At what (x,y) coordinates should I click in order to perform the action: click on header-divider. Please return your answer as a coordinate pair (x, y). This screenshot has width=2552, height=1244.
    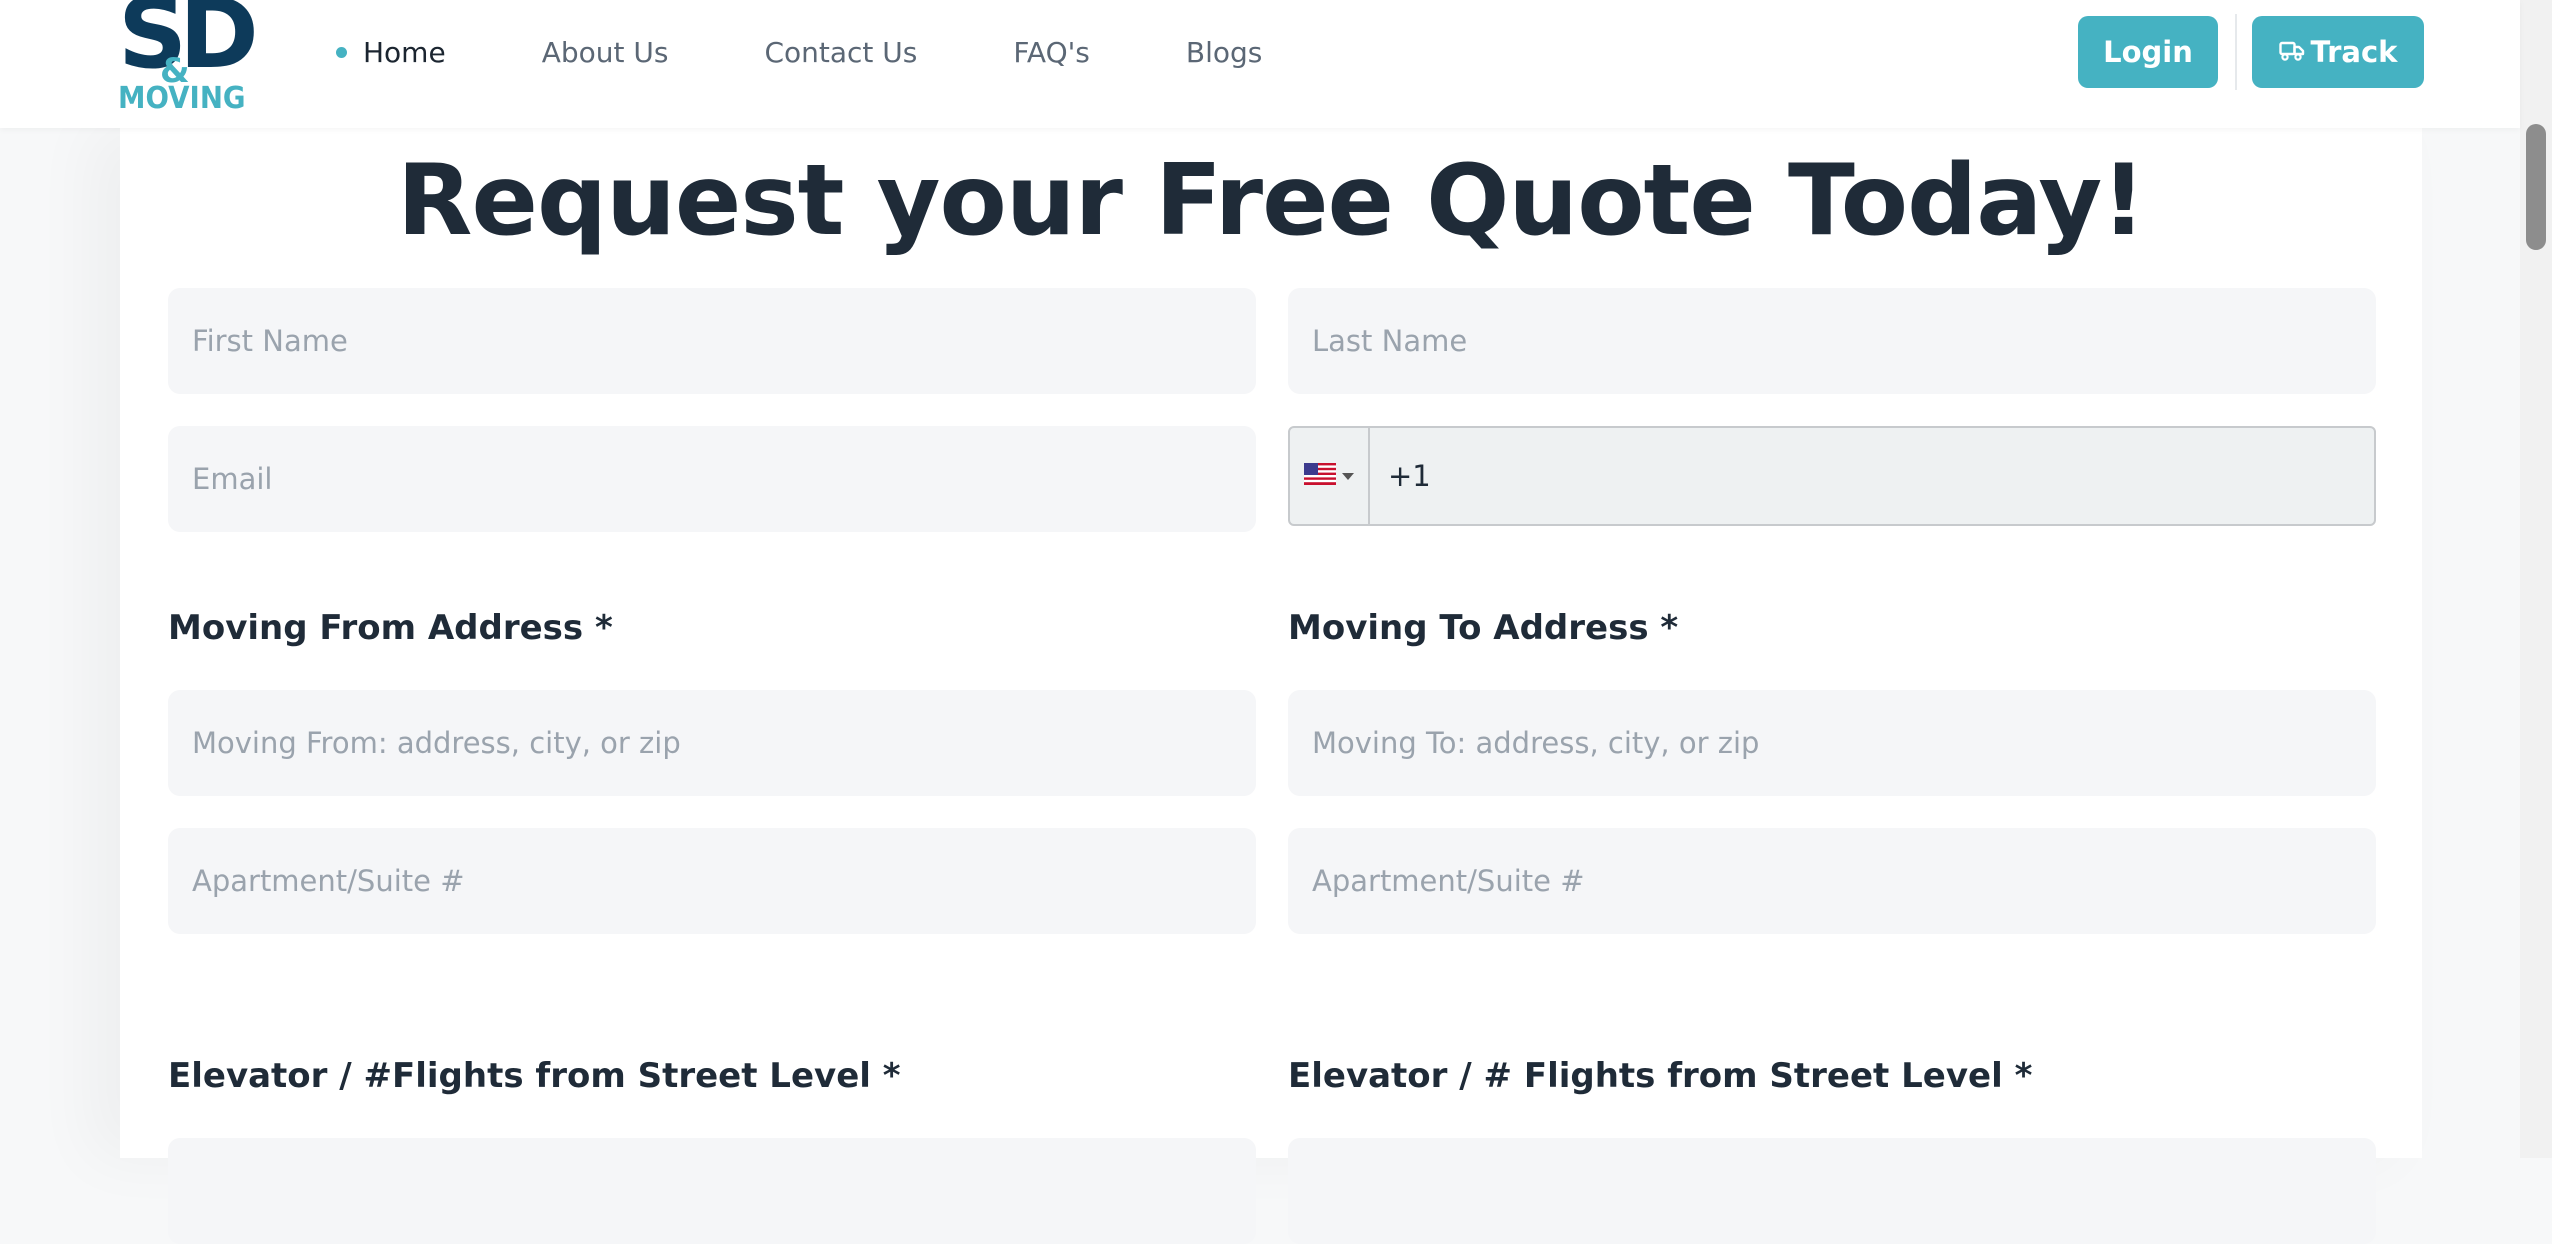
    Looking at the image, I should click on (2236, 52).